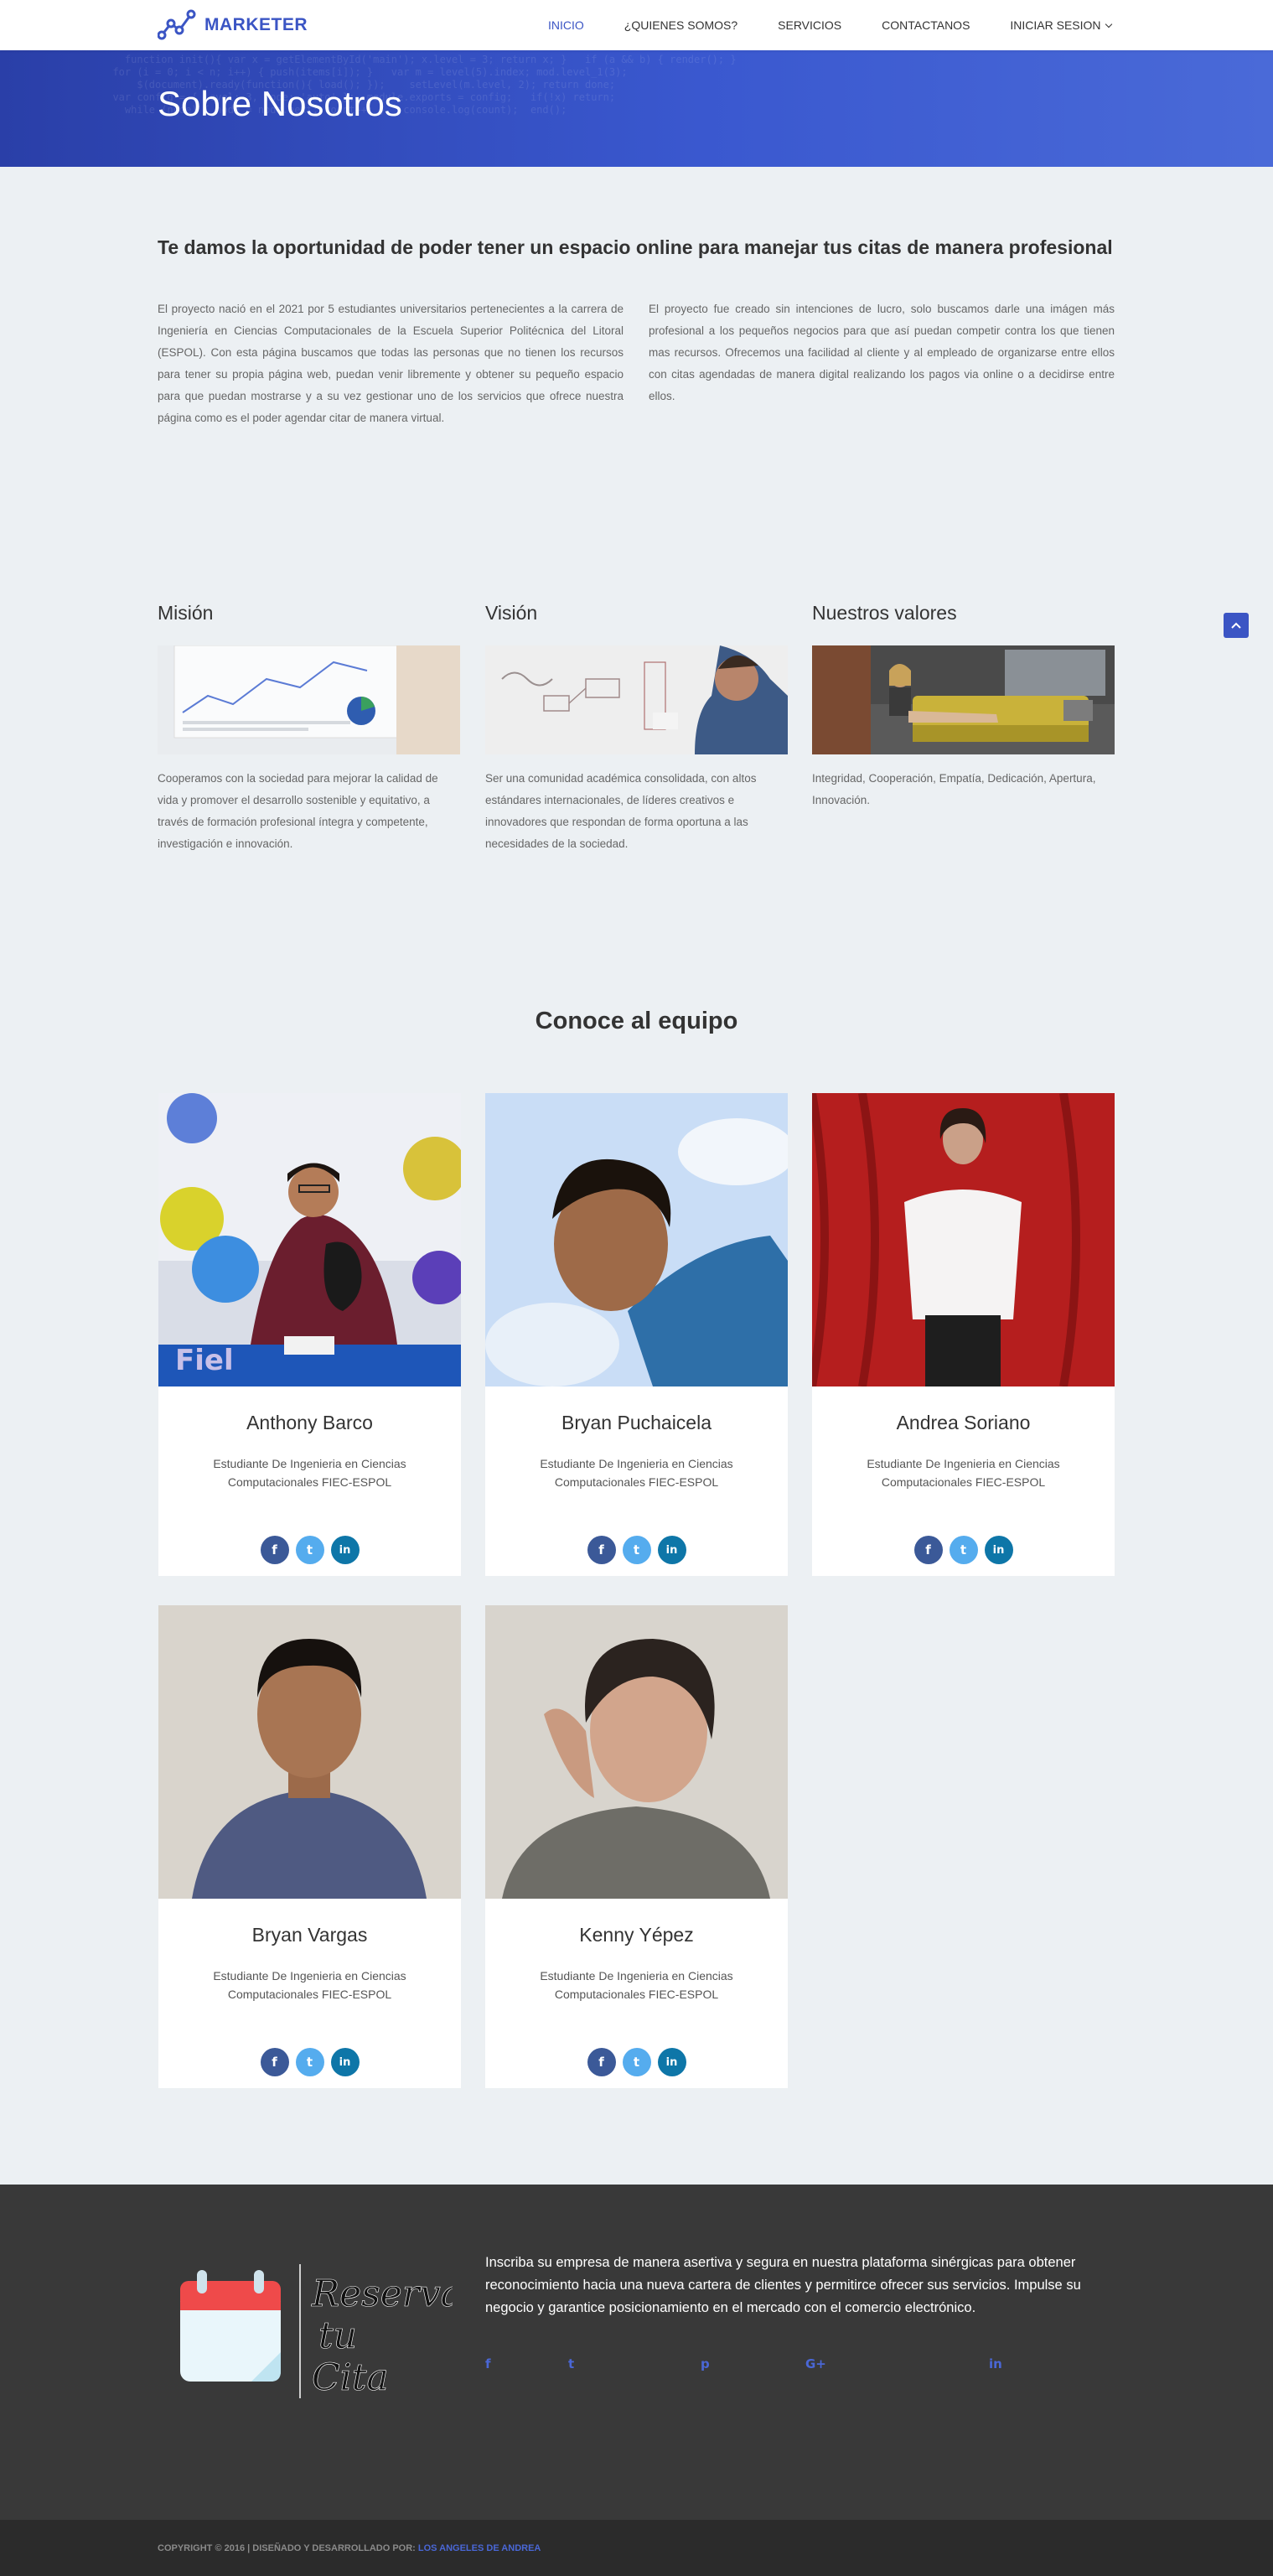 The image size is (1273, 2576). What do you see at coordinates (964, 1422) in the screenshot?
I see `member-name: Andrea Soriano` at bounding box center [964, 1422].